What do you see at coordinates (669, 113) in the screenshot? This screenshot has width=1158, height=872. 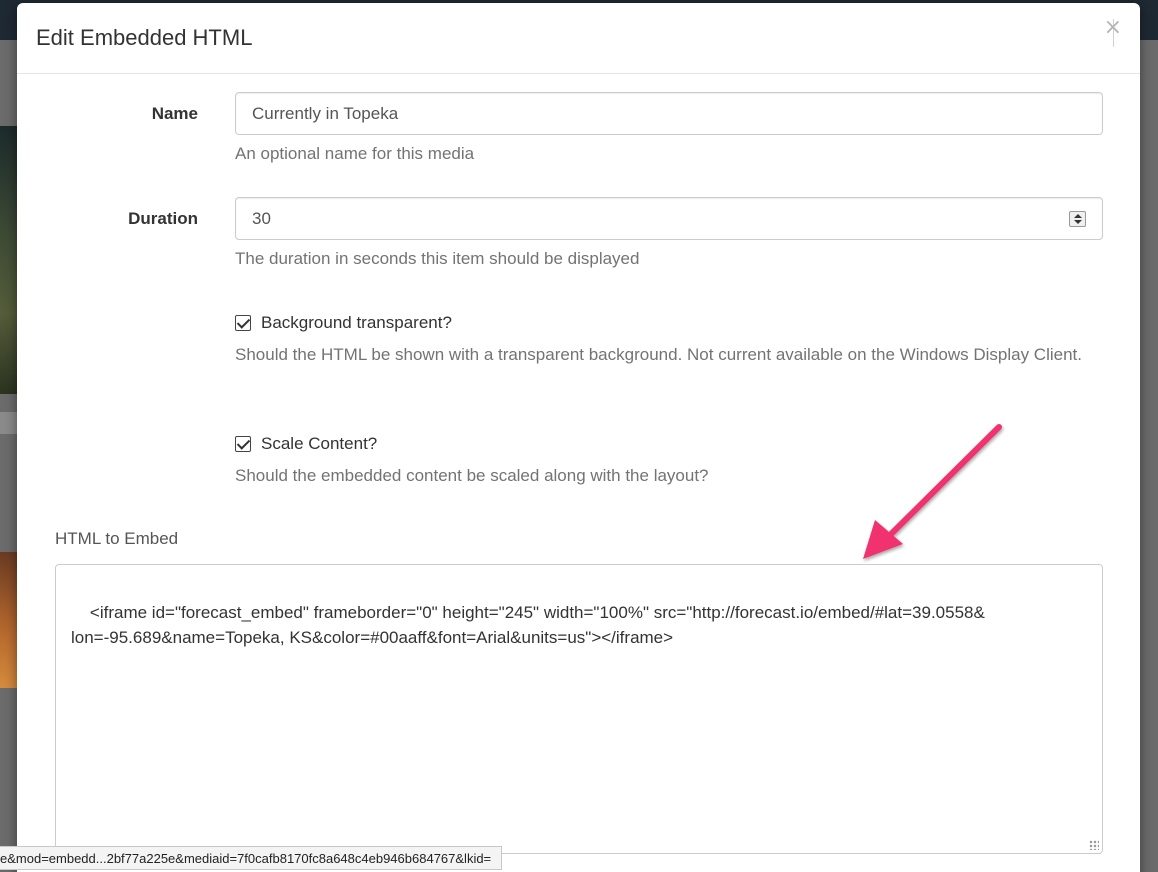 I see `name-input: Currently in Topeka` at bounding box center [669, 113].